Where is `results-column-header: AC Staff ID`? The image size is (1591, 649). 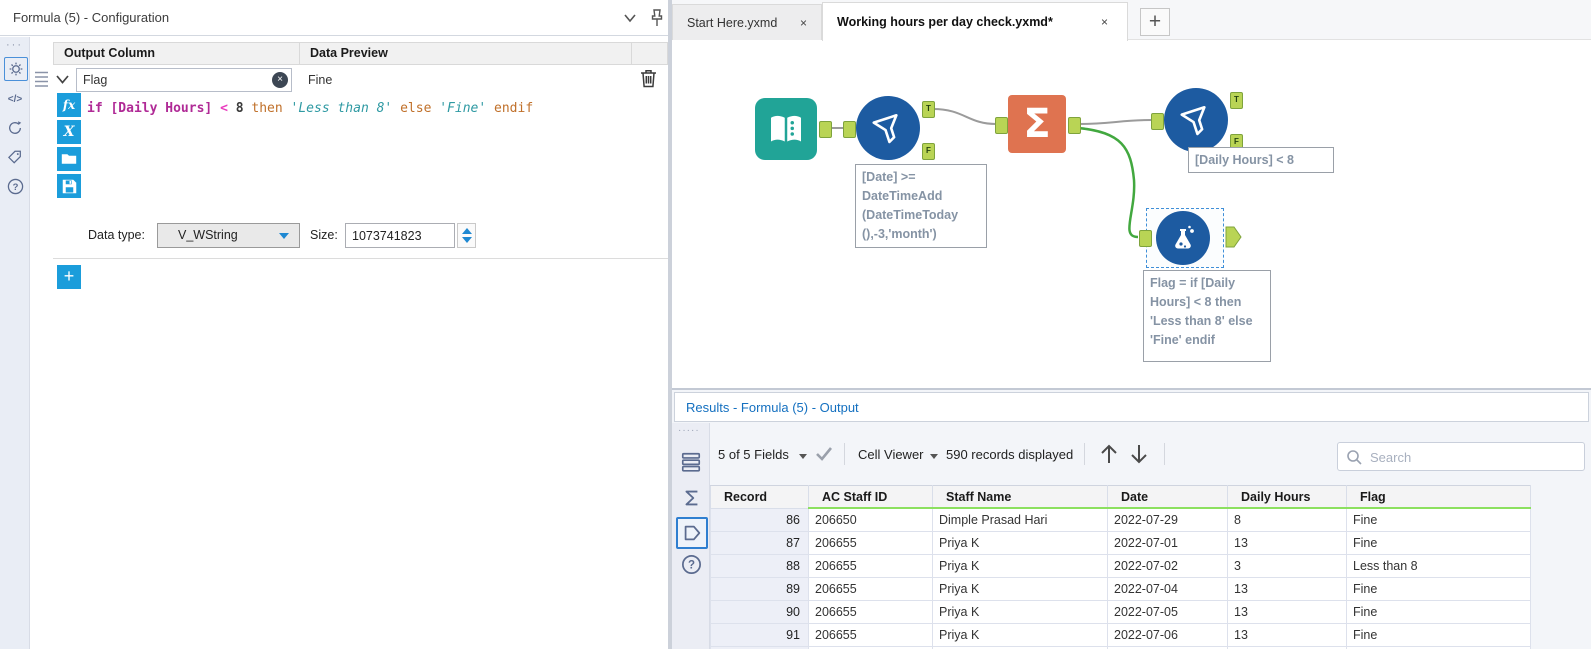
results-column-header: AC Staff ID is located at coordinates (870, 497).